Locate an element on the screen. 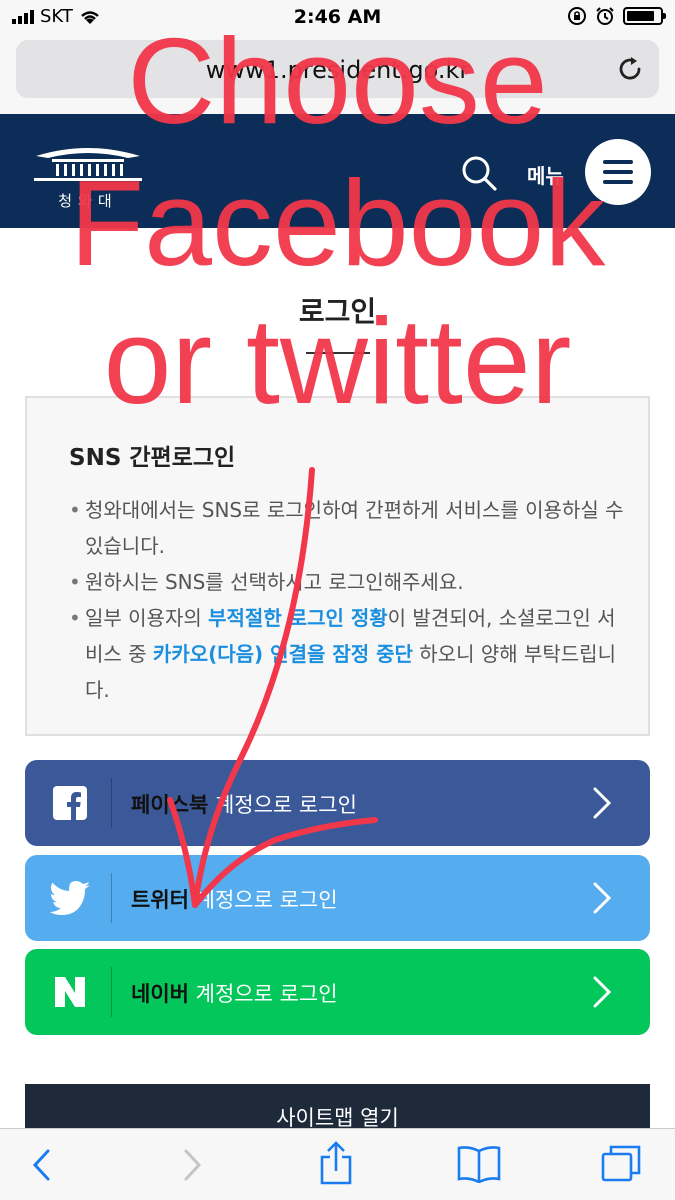 Image resolution: width=675 pixels, height=1200 pixels. browser-address-area: www1.president.go.kr is located at coordinates (337, 75).